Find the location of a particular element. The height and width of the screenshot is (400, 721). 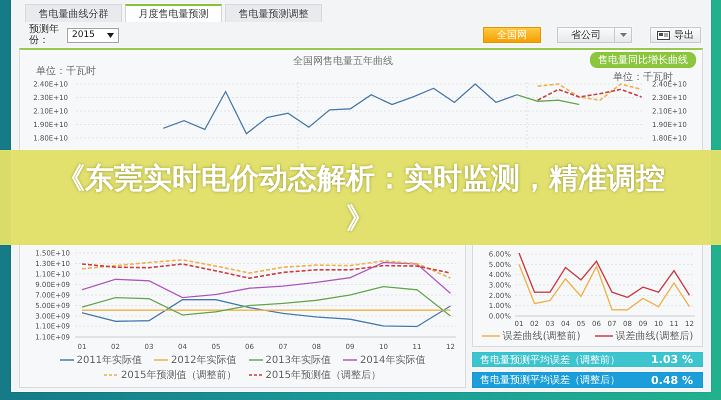

tab: 售电量曲线分群 is located at coordinates (73, 13).